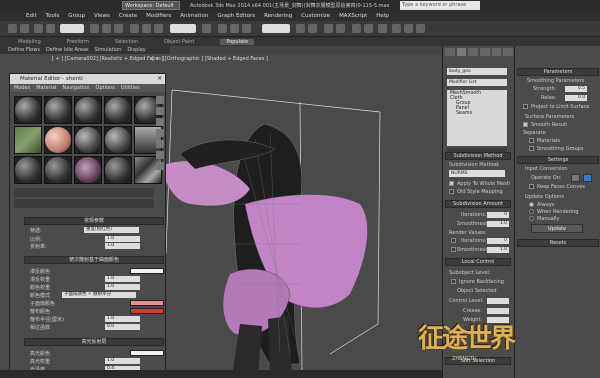 The height and width of the screenshot is (378, 600). What do you see at coordinates (94, 28) in the screenshot?
I see `select-icon` at bounding box center [94, 28].